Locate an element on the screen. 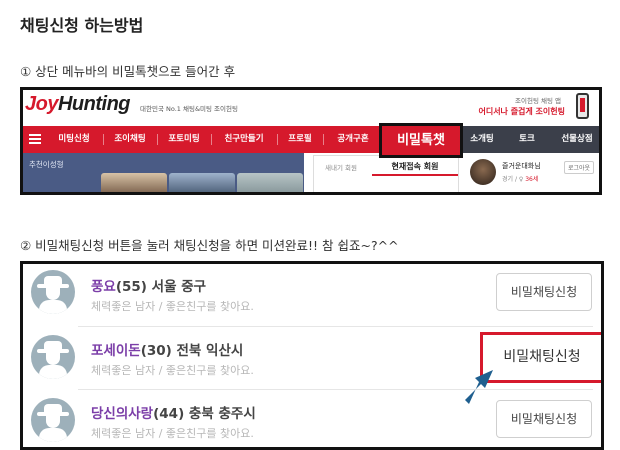 The image size is (620, 450). profile-name: 즐거운대화님 is located at coordinates (521, 166).